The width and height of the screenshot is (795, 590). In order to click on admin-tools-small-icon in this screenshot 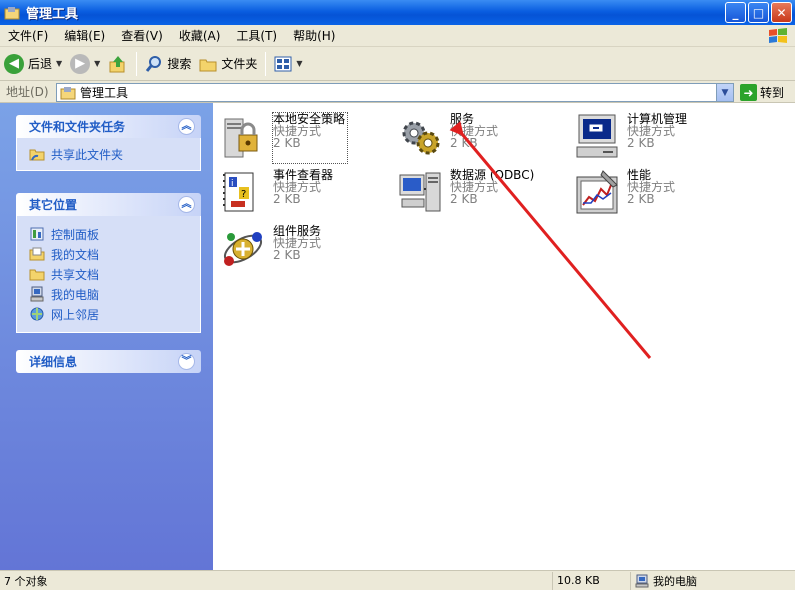, I will do `click(68, 92)`.